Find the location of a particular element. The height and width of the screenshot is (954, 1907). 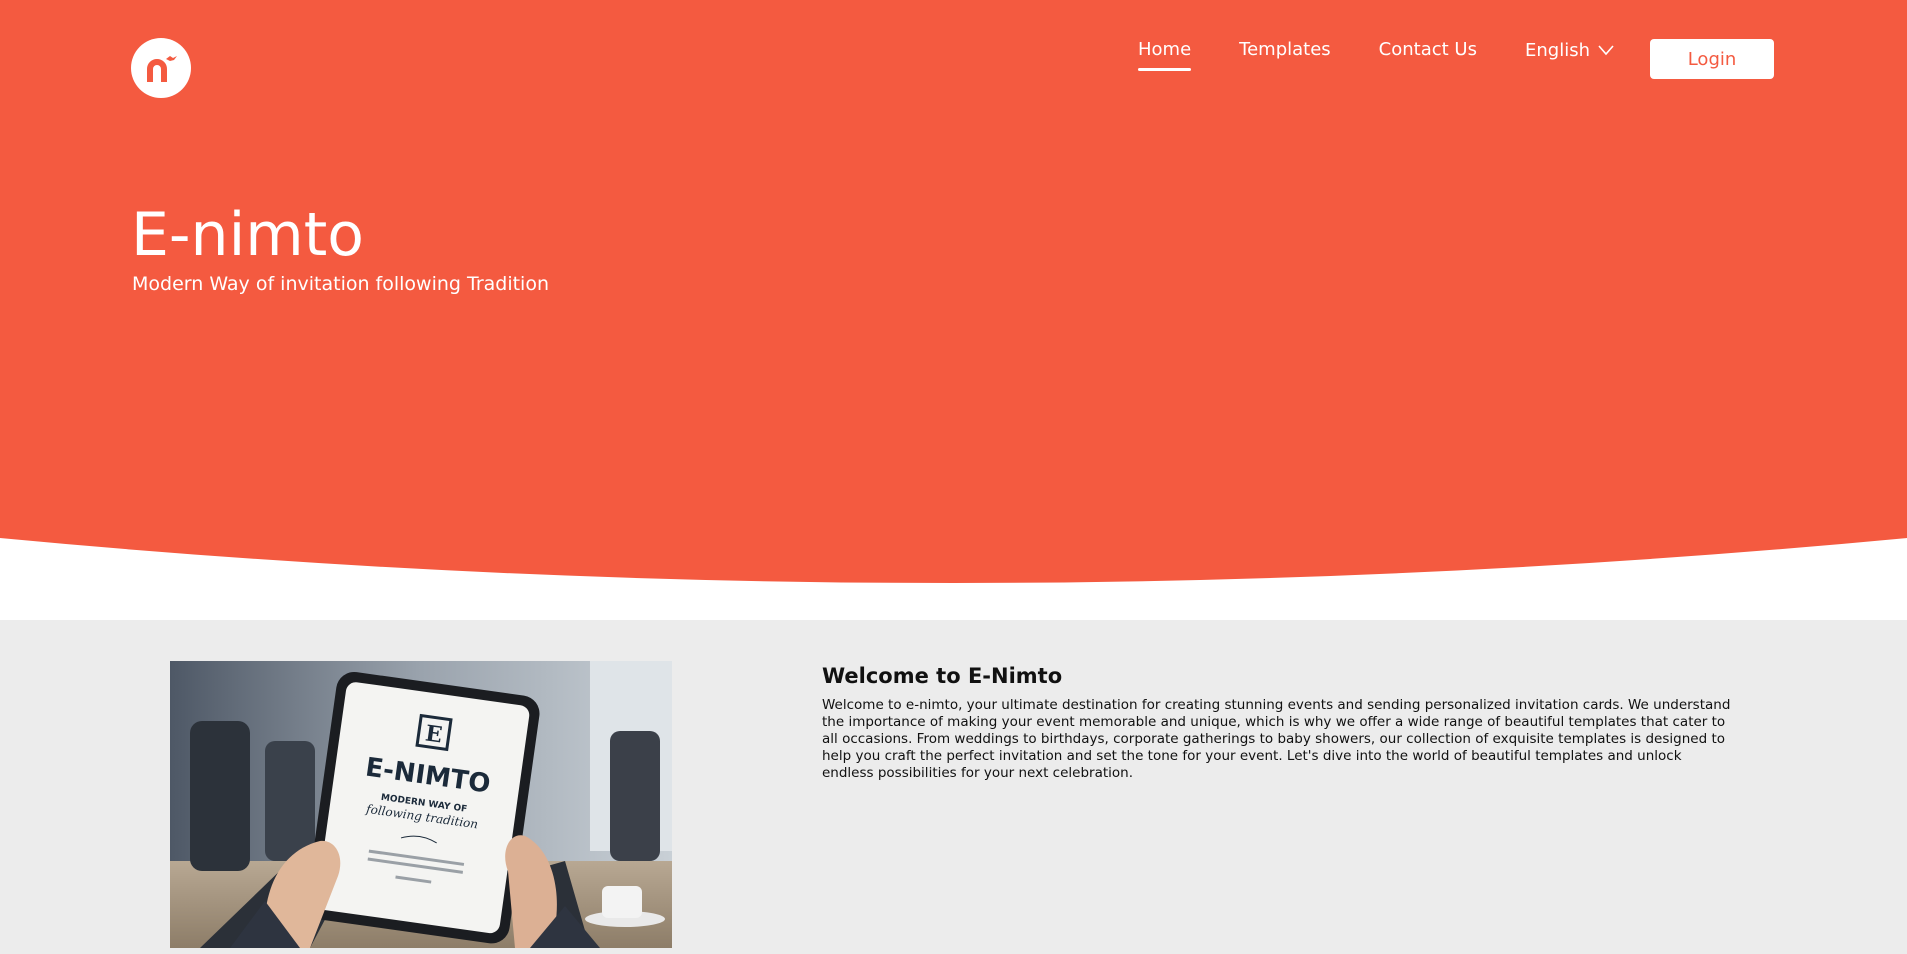

chevron-down-icon is located at coordinates (1606, 50).